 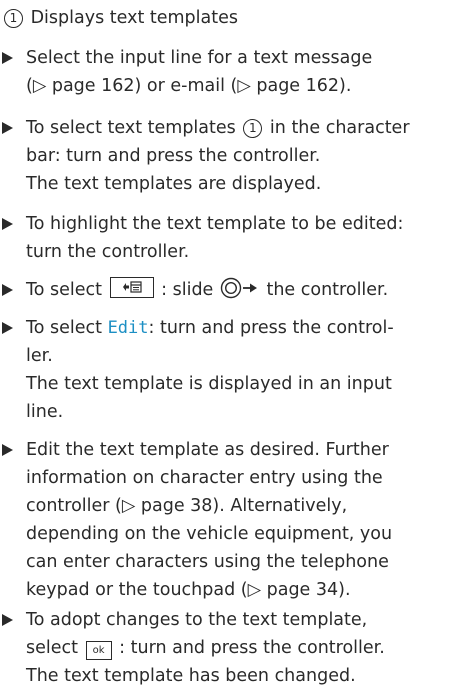 I want to click on controller-slide-right-icon, so click(x=240, y=292).